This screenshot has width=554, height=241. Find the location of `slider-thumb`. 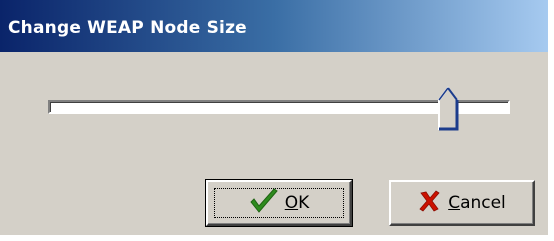

slider-thumb is located at coordinates (448, 109).